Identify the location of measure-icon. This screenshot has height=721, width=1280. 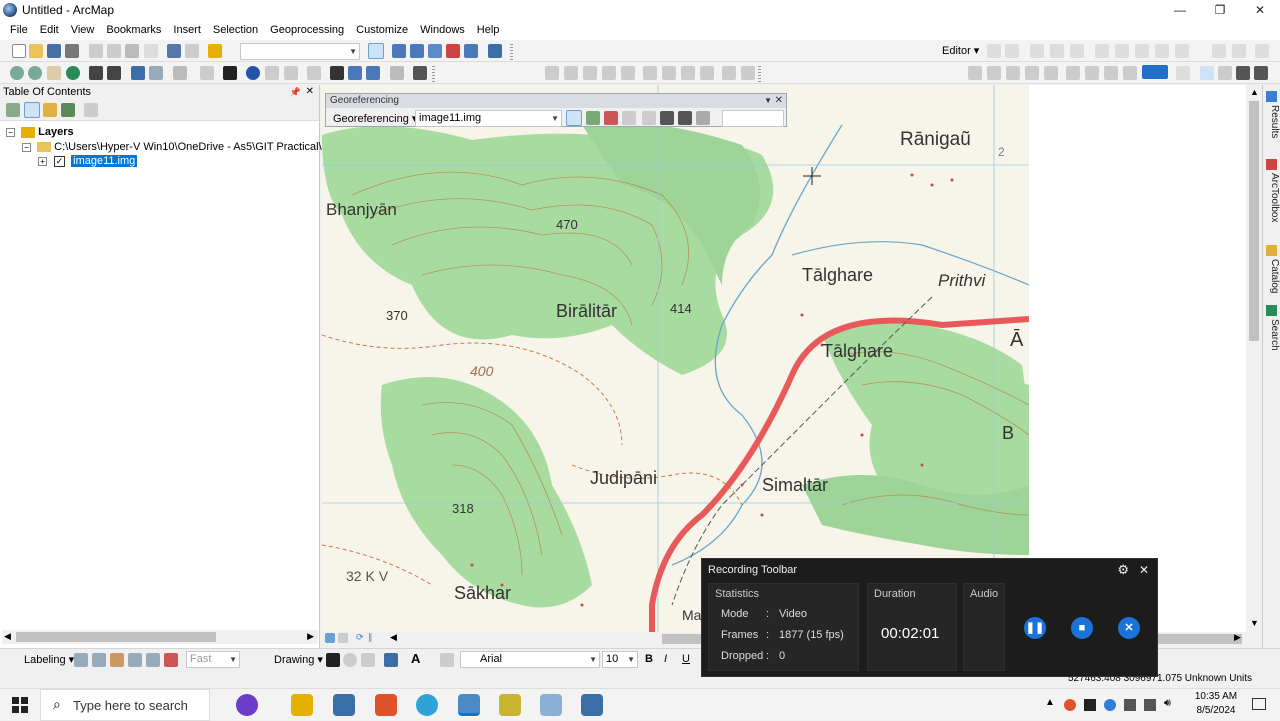
(314, 73).